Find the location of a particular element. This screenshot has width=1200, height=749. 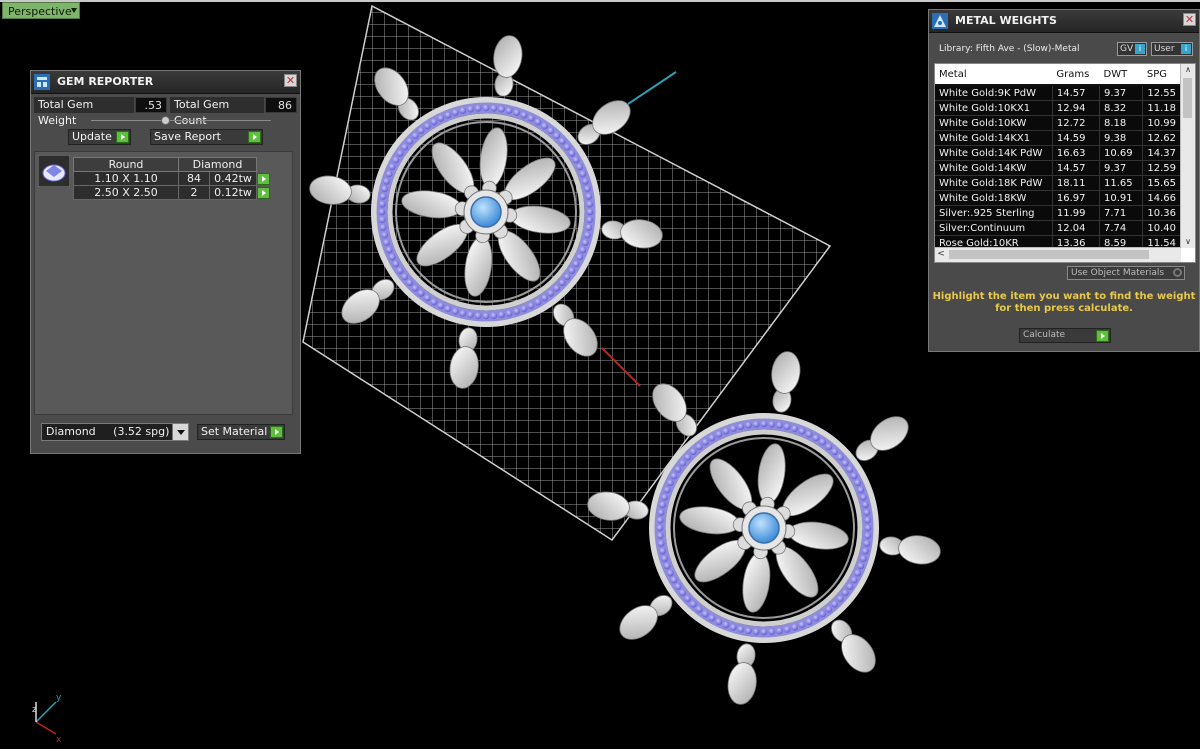

vertical-scrollbar: ∧ ∨ is located at coordinates (1187, 156).